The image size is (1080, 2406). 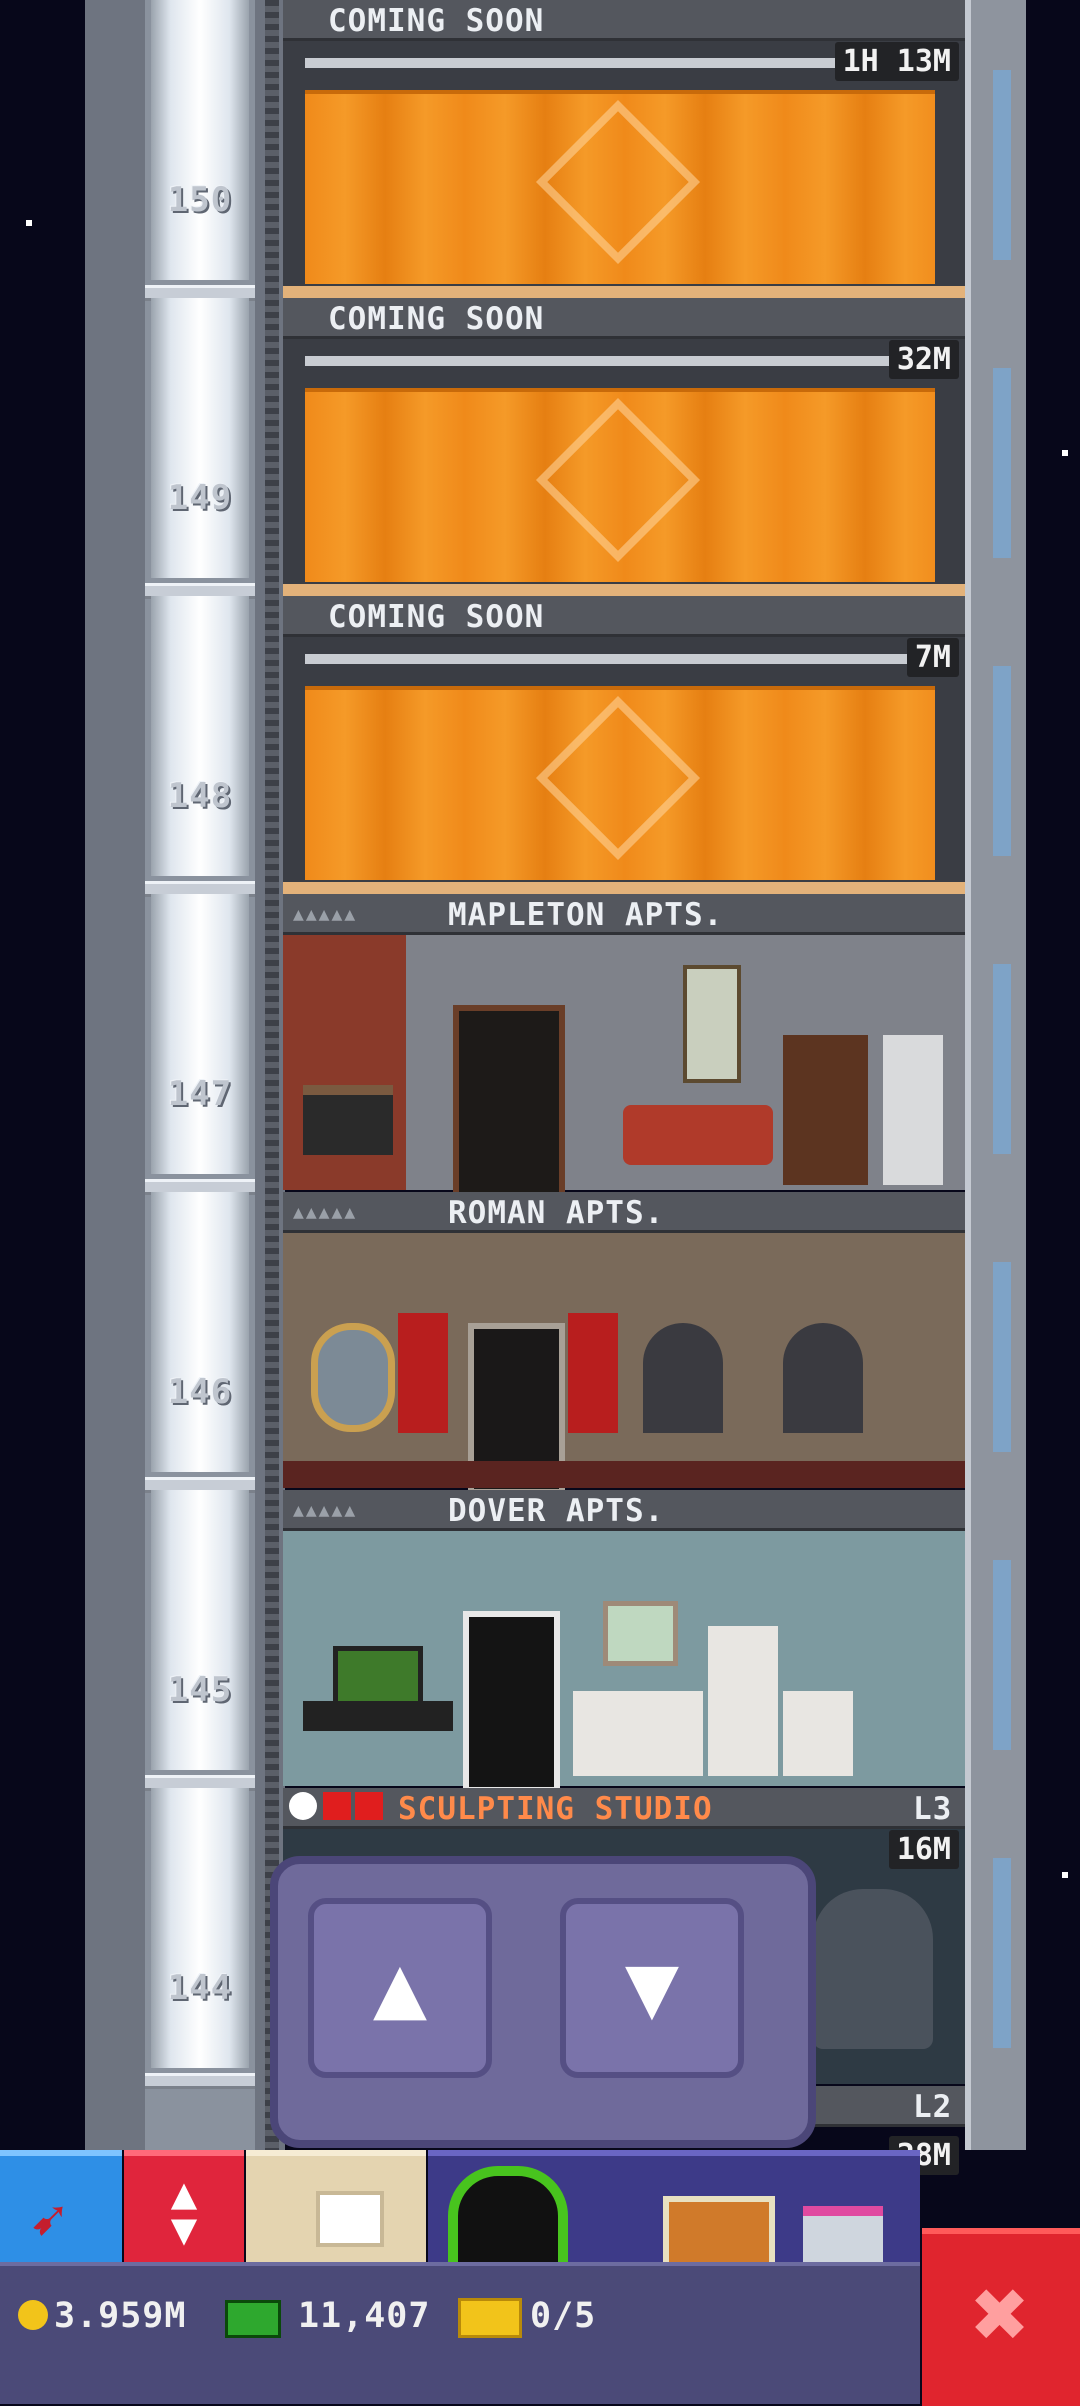 I want to click on build-timer: 7M, so click(x=932, y=657).